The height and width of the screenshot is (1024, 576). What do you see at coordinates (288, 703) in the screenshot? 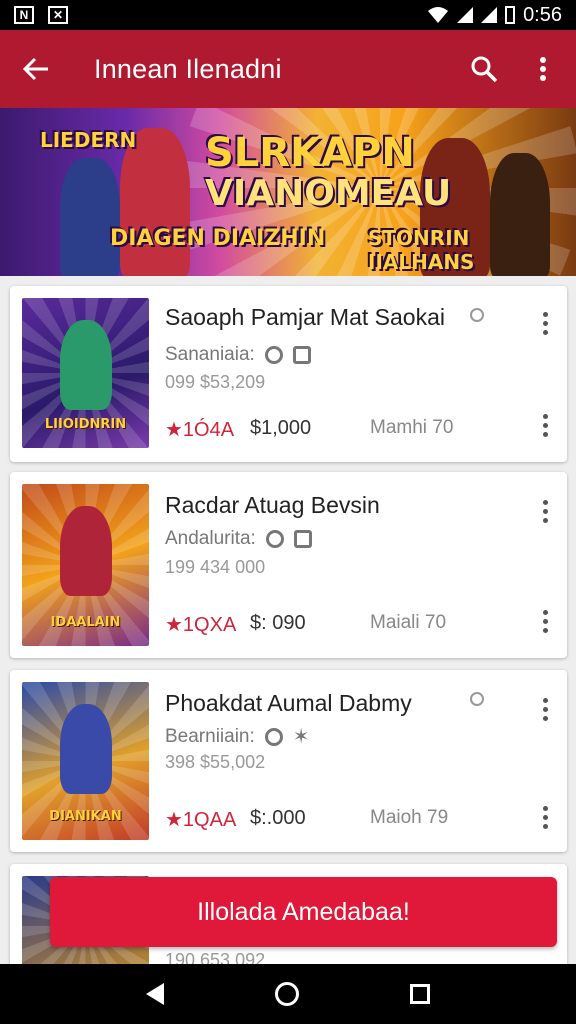
I see `item-title: Phoakdat Aumal Dabmy` at bounding box center [288, 703].